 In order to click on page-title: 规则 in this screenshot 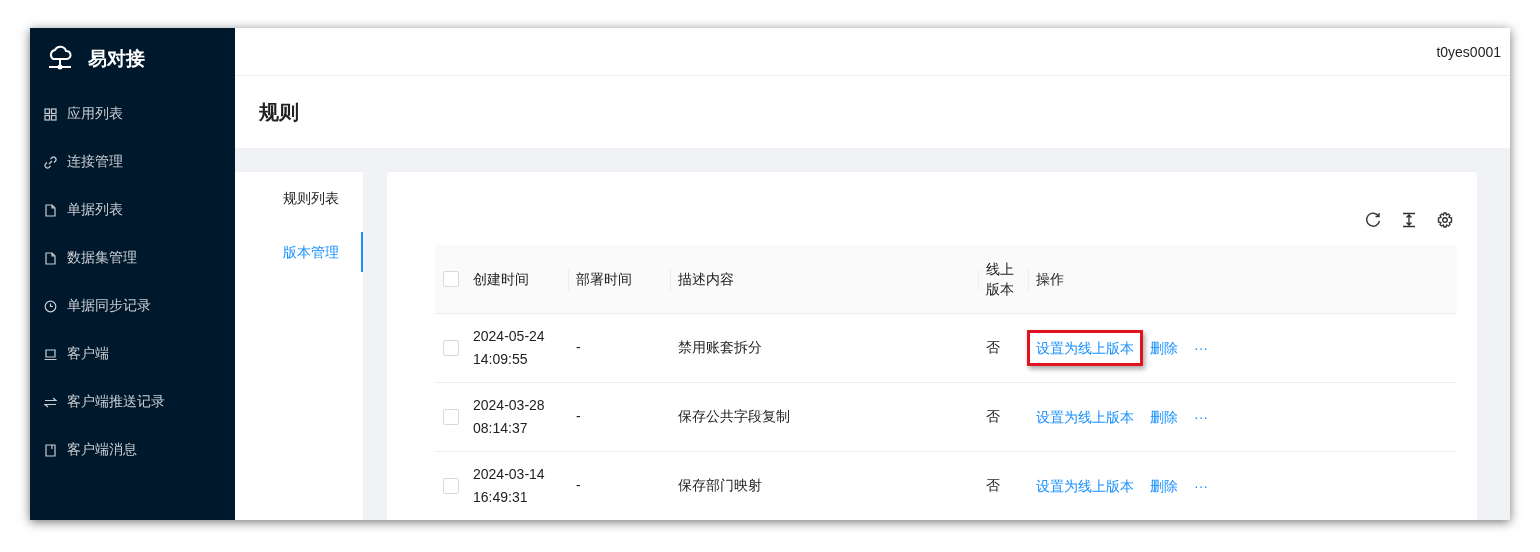, I will do `click(279, 112)`.